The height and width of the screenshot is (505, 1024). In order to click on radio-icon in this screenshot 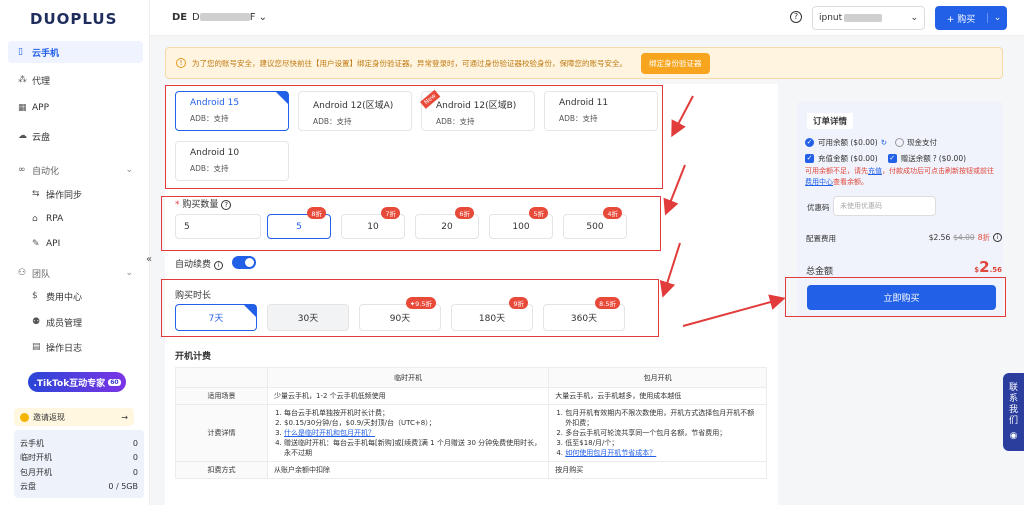, I will do `click(900, 142)`.